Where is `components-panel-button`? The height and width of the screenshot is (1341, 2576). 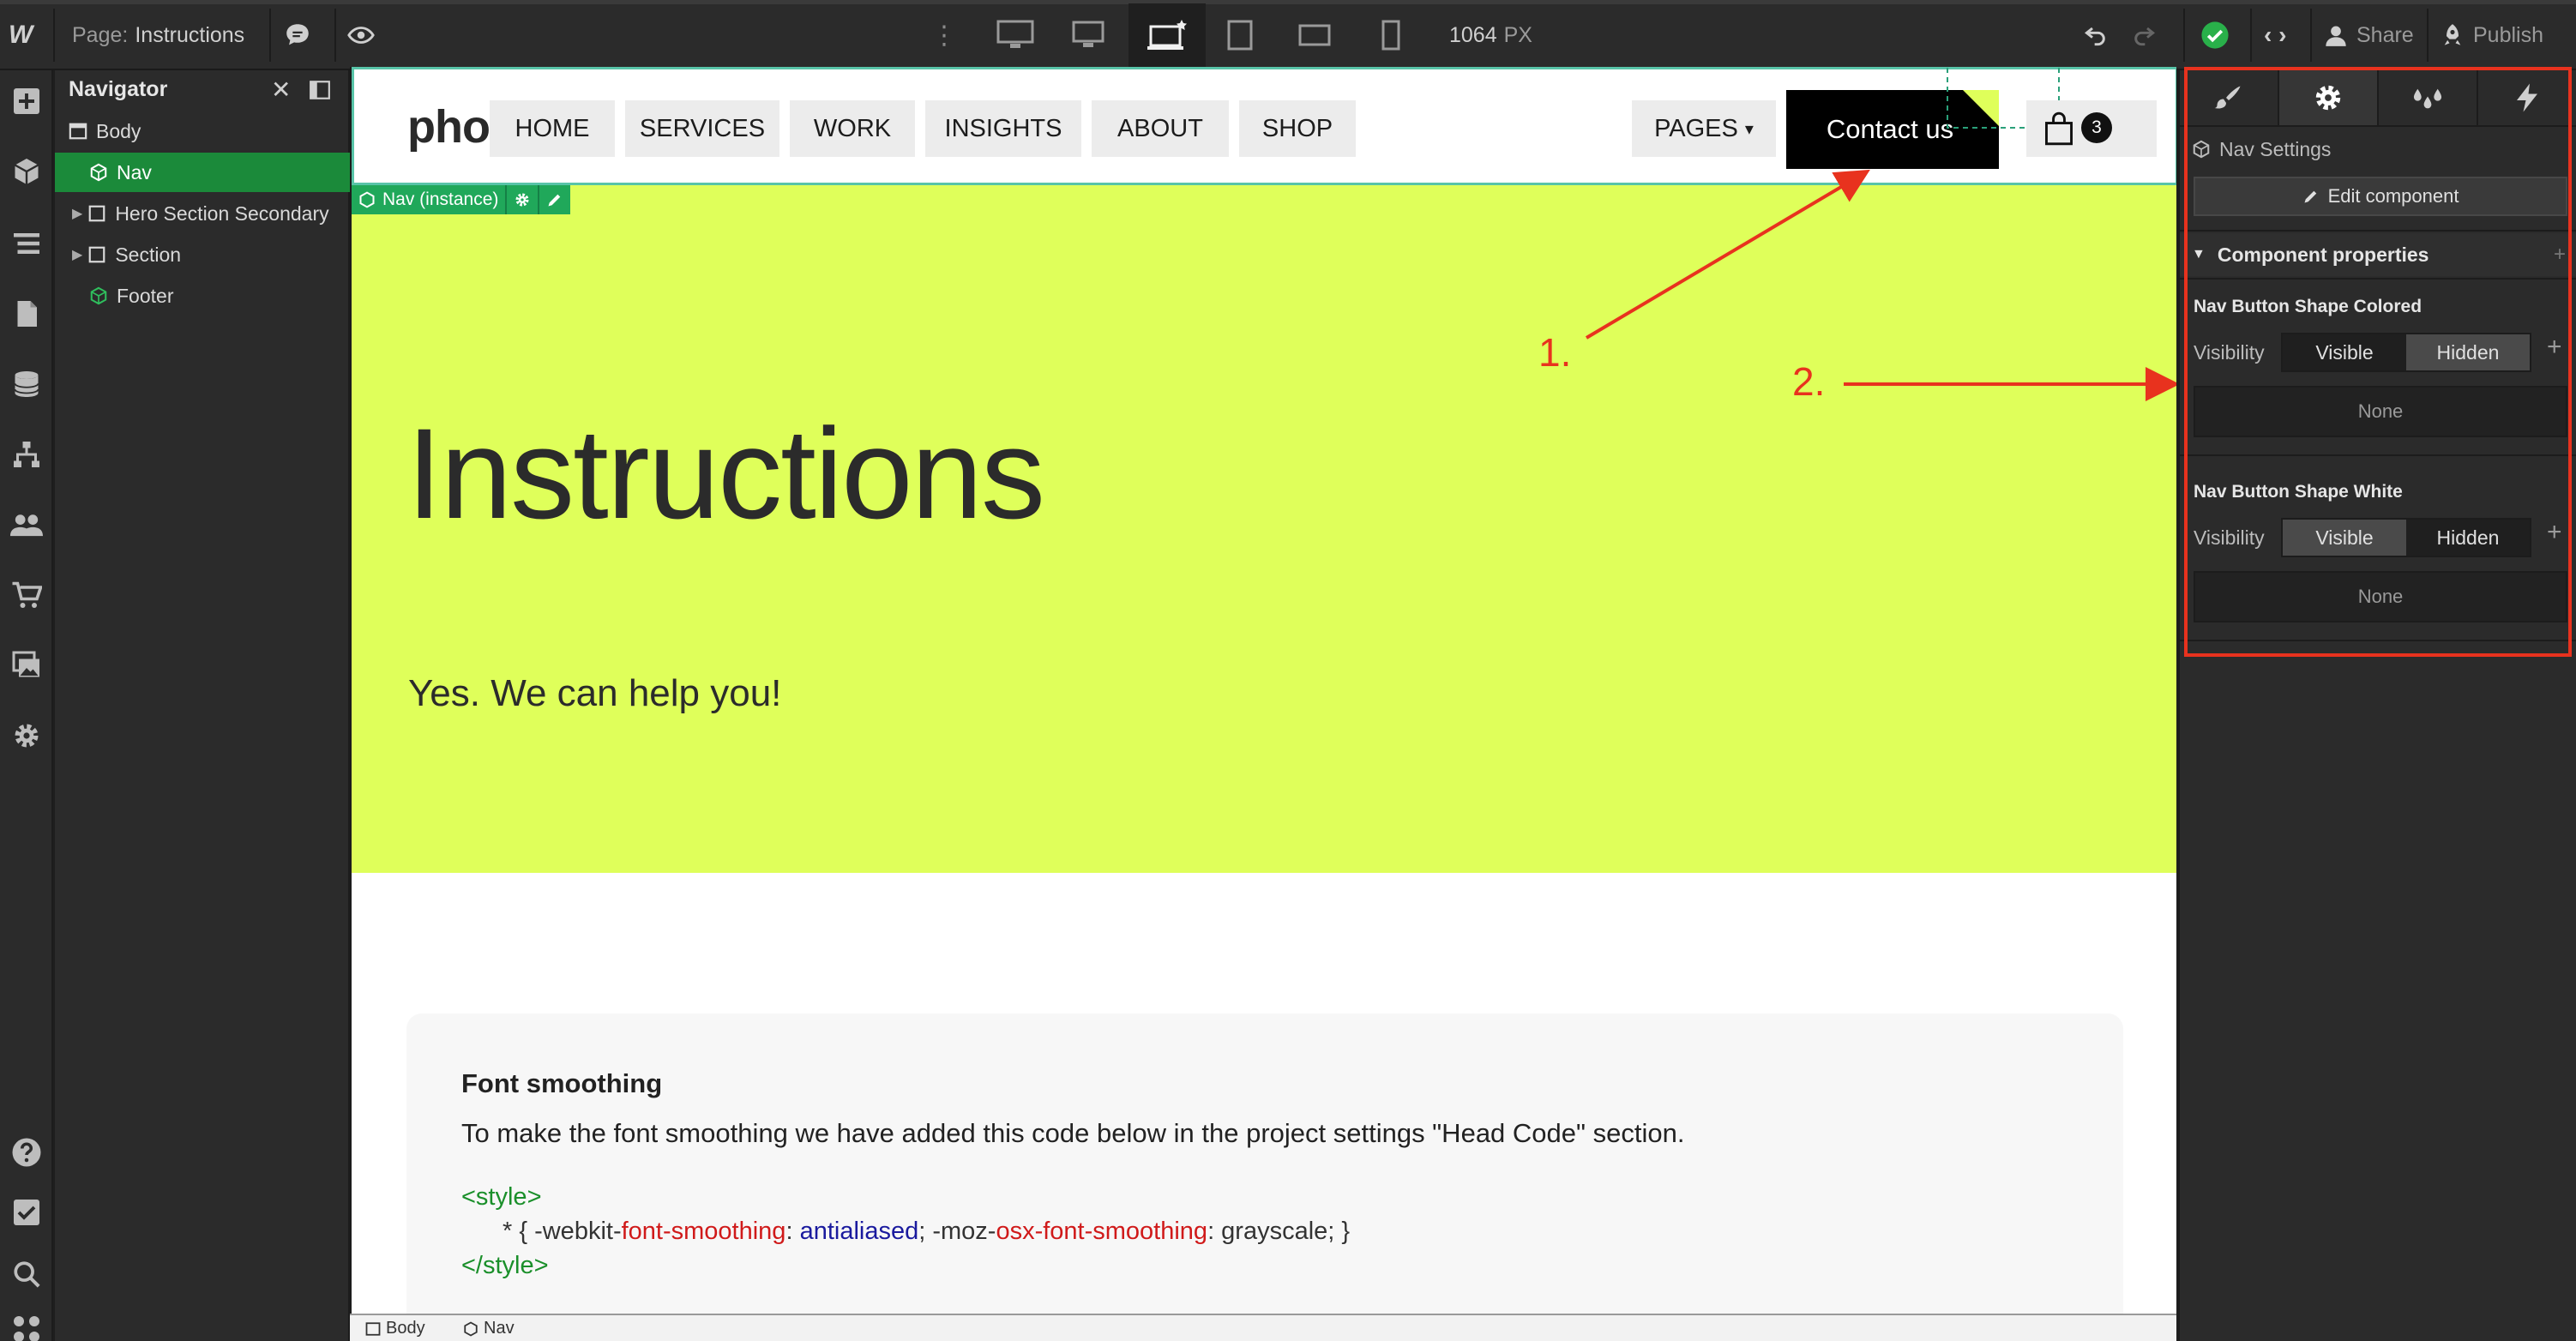
components-panel-button is located at coordinates (26, 171).